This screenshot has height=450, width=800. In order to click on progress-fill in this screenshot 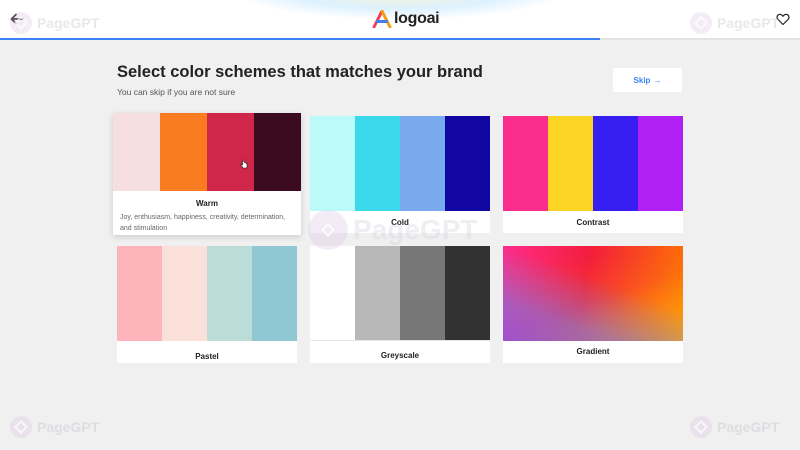, I will do `click(300, 39)`.